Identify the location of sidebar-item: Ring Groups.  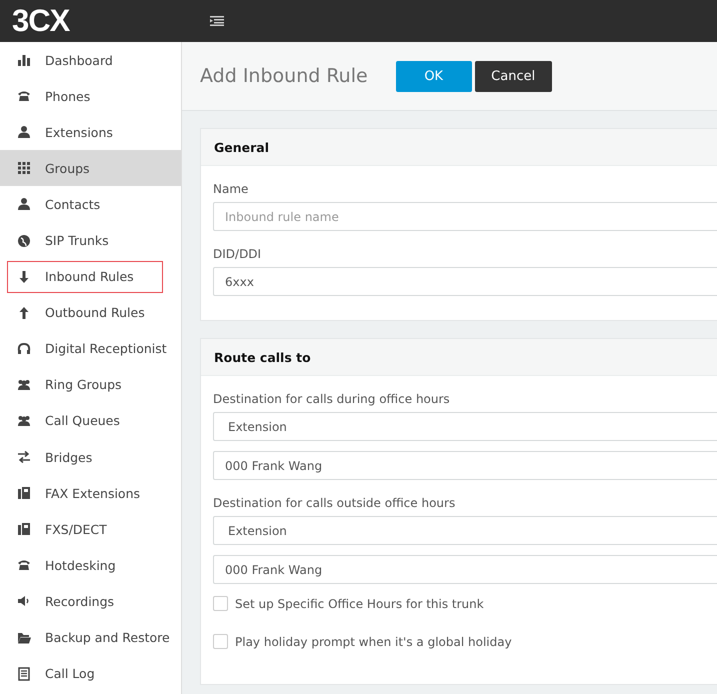
(90, 384).